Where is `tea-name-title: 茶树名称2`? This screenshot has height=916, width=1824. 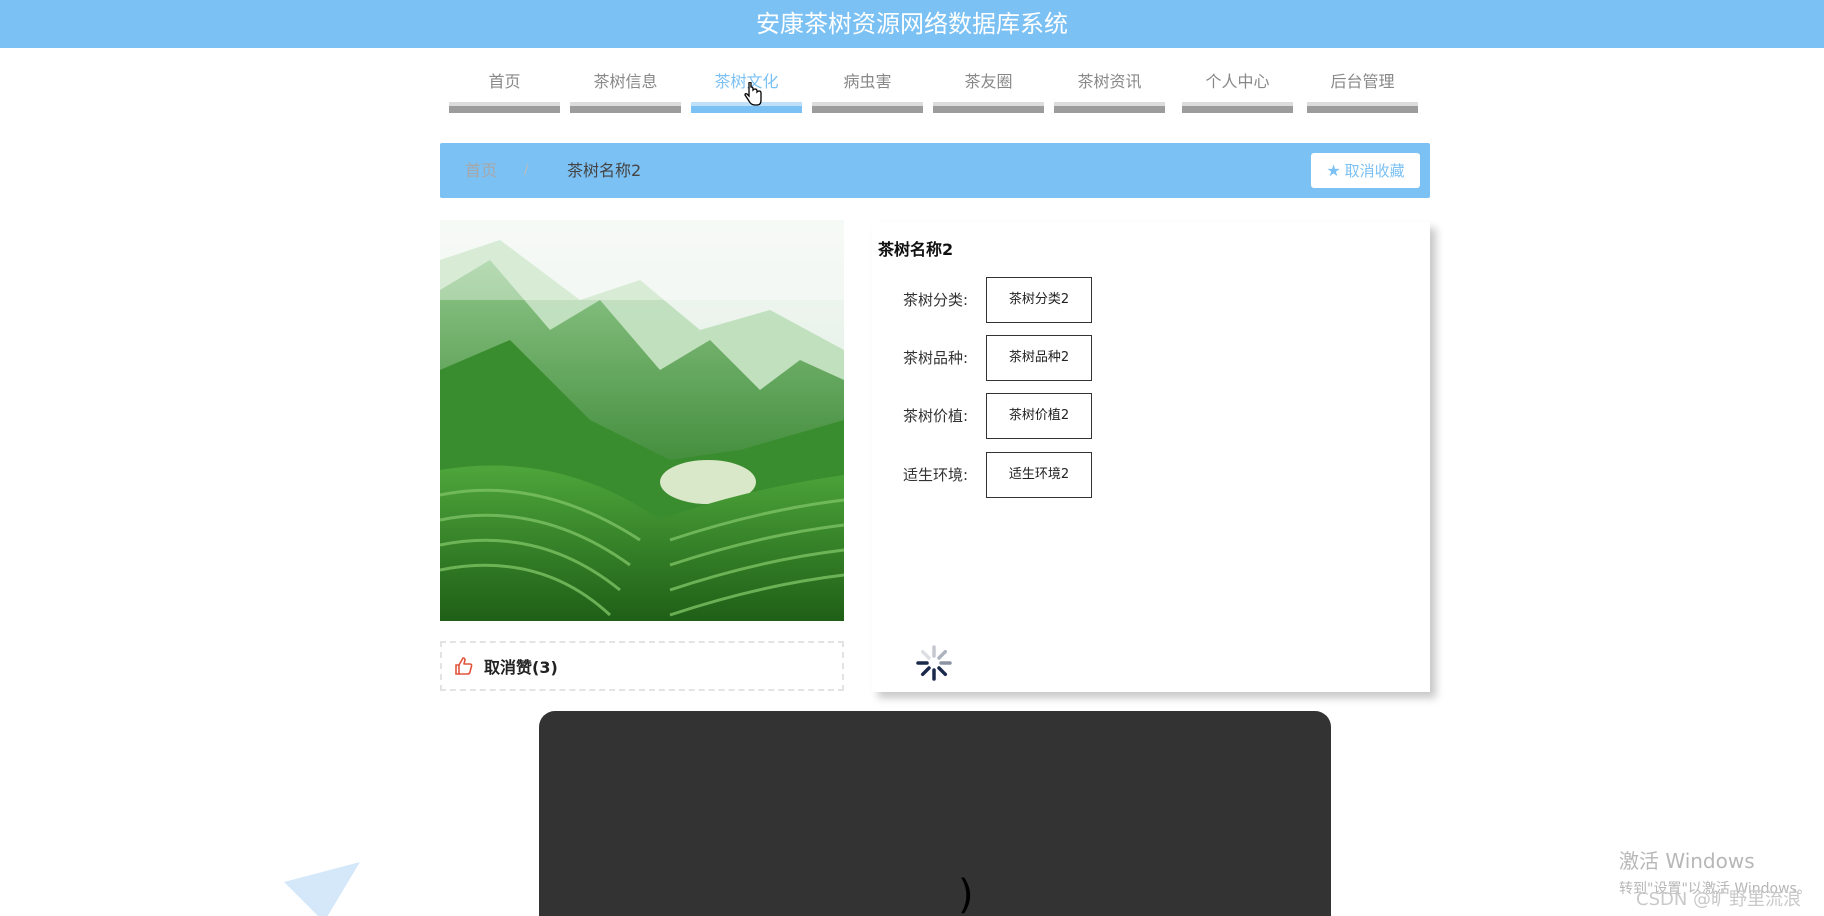
tea-name-title: 茶树名称2 is located at coordinates (916, 249).